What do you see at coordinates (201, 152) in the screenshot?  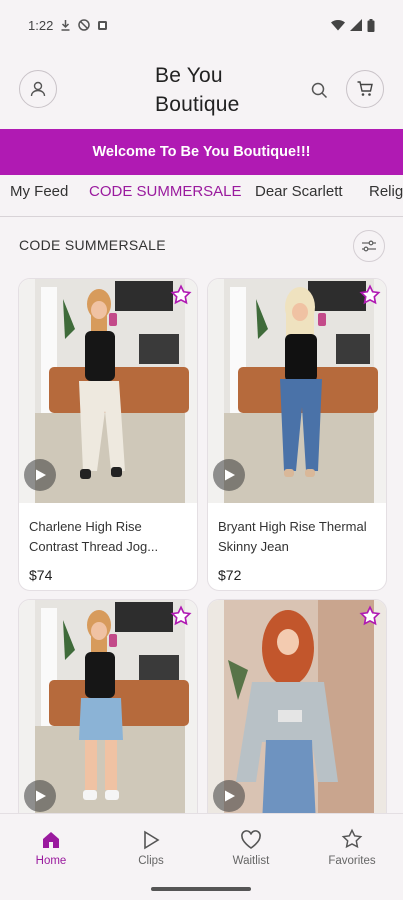 I see `welcome-banner: Welcome To Be You Boutique!!!` at bounding box center [201, 152].